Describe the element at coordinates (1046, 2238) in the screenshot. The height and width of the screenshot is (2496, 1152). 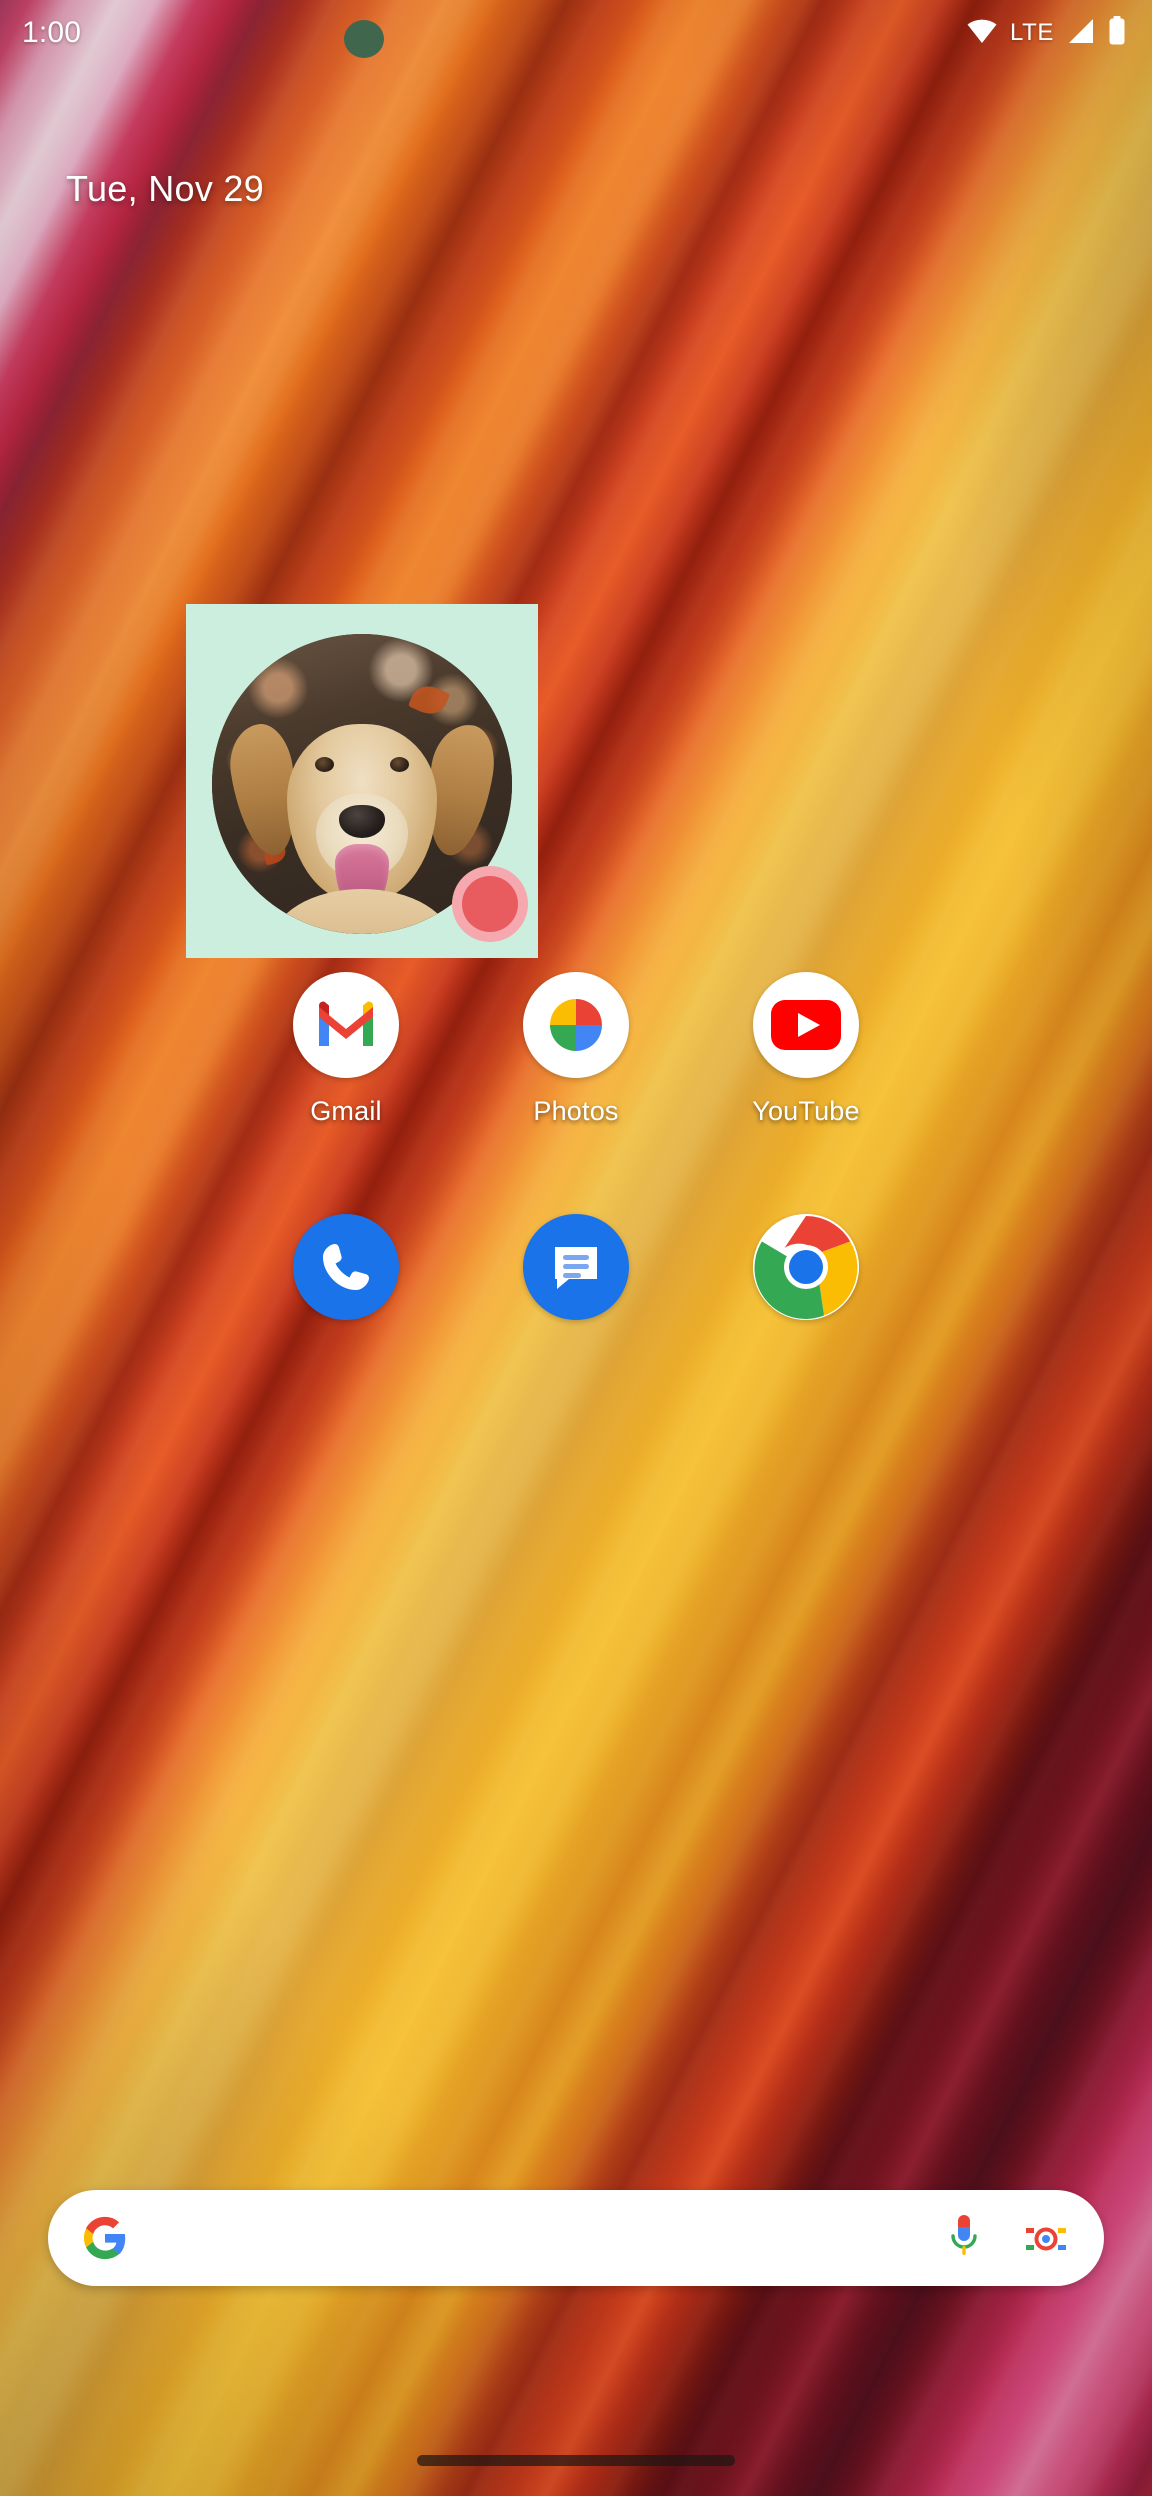
I see `google-lens-camera-icon` at that location.